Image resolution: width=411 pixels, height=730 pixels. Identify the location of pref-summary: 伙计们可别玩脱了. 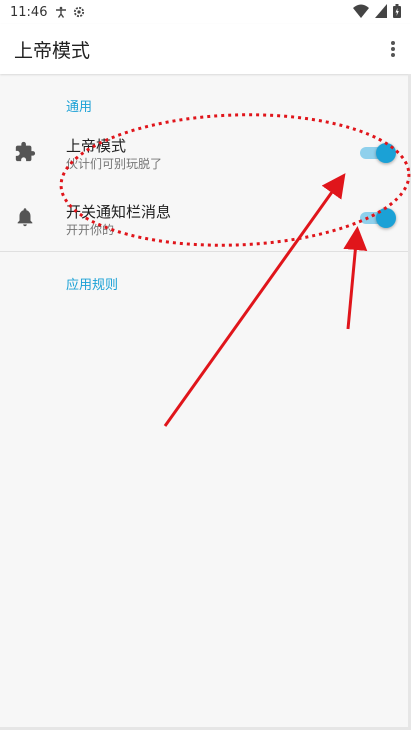
(114, 164).